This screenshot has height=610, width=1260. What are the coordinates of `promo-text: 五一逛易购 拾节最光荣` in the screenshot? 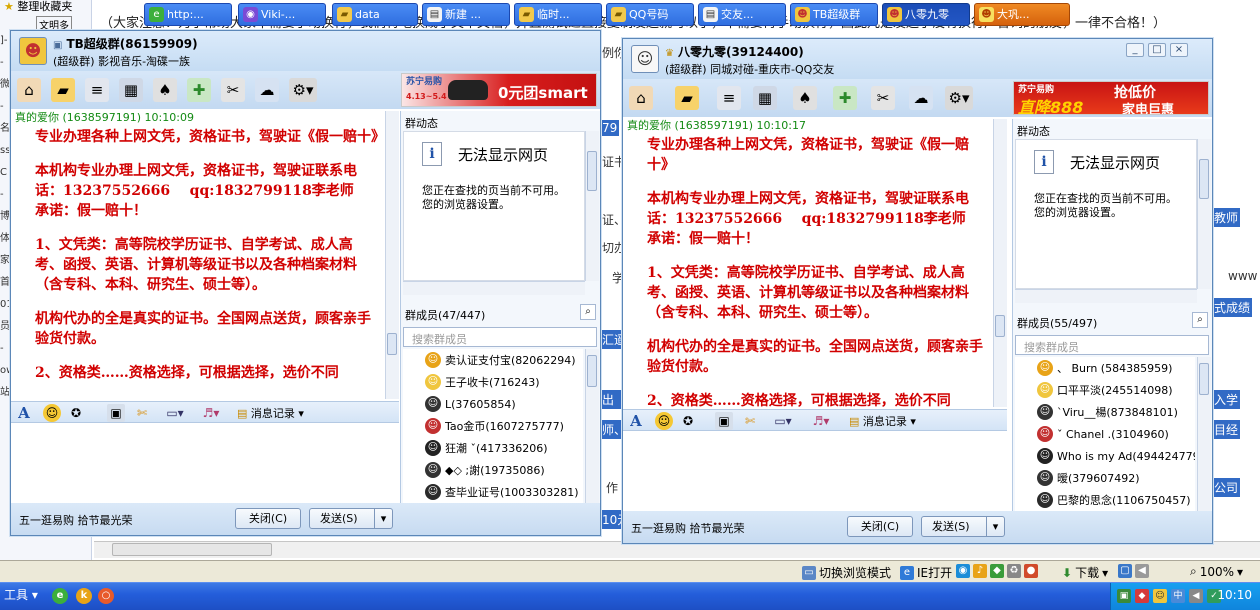 It's located at (688, 528).